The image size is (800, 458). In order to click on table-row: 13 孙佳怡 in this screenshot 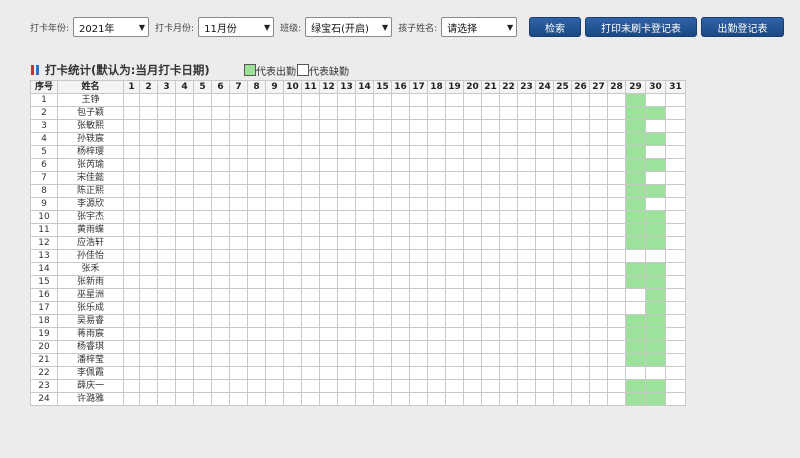, I will do `click(358, 256)`.